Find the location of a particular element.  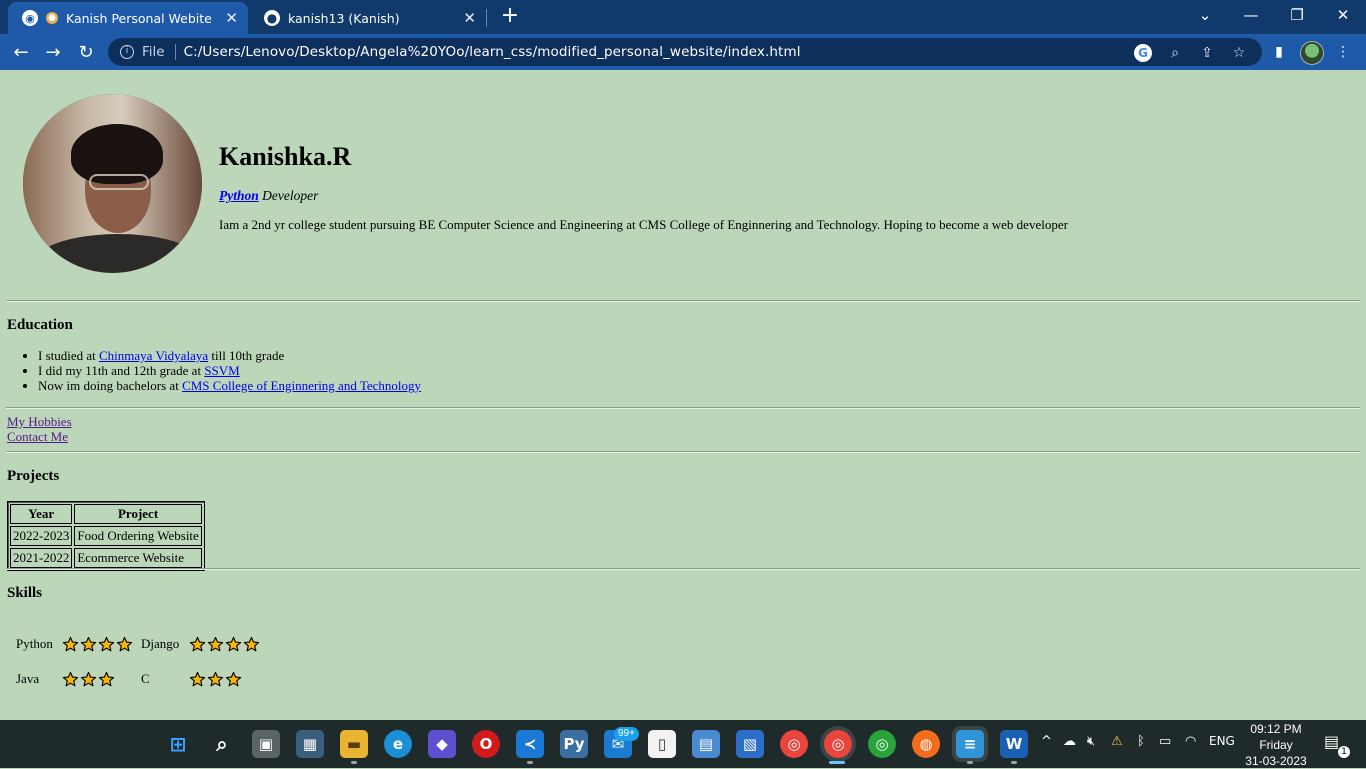

menu-kebab-icon: ⋮ is located at coordinates (1343, 52).